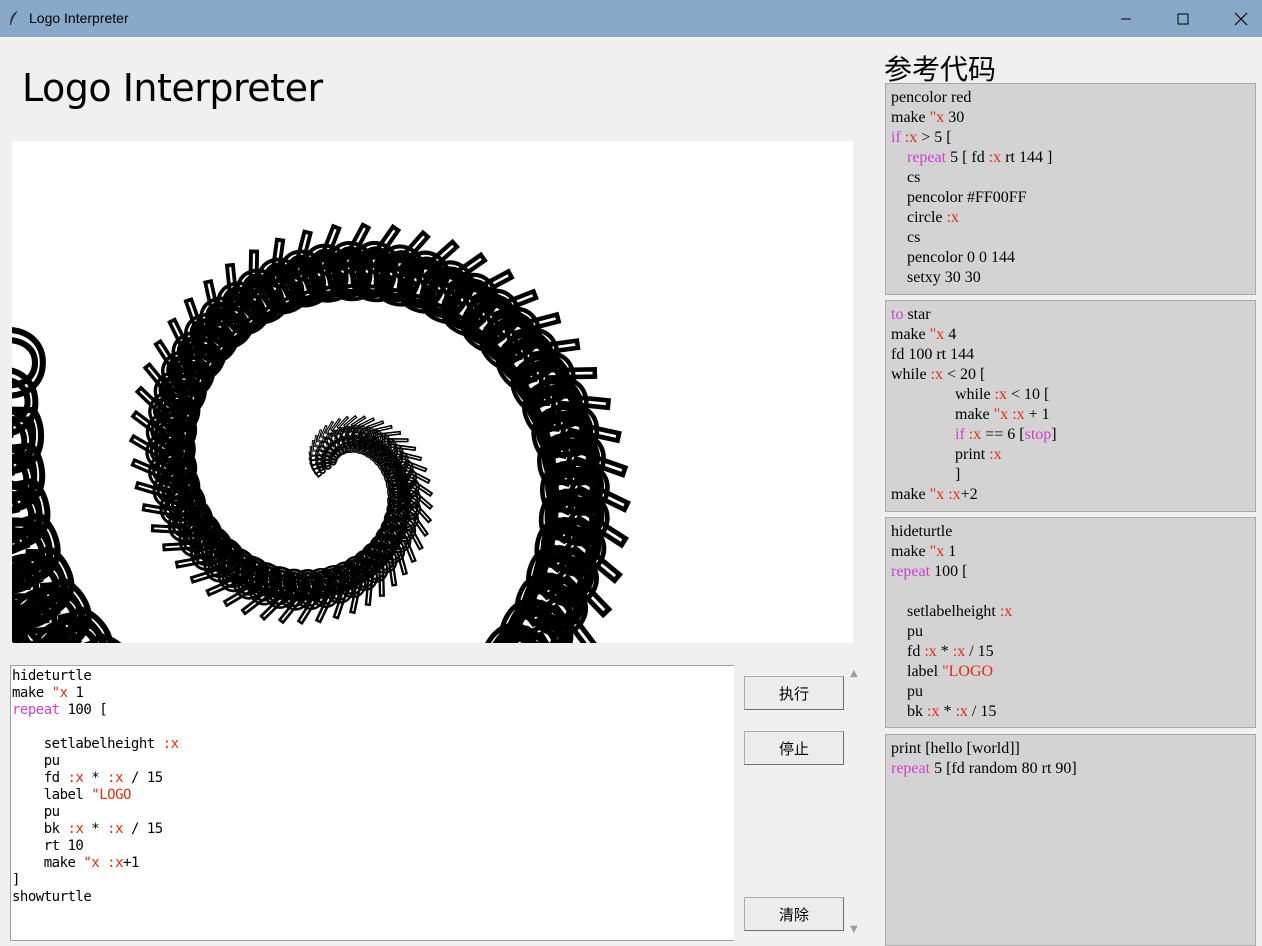 The width and height of the screenshot is (1262, 946). Describe the element at coordinates (1073, 198) in the screenshot. I see `reference-code-line: pencolor #FF00FF` at that location.